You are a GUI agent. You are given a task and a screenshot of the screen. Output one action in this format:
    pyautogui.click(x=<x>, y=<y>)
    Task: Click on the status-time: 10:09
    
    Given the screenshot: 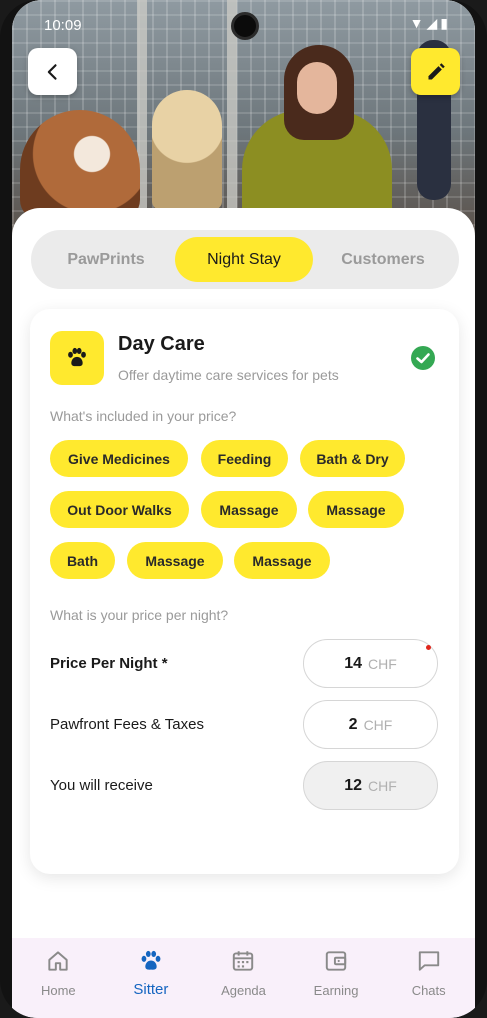 What is the action you would take?
    pyautogui.click(x=63, y=25)
    